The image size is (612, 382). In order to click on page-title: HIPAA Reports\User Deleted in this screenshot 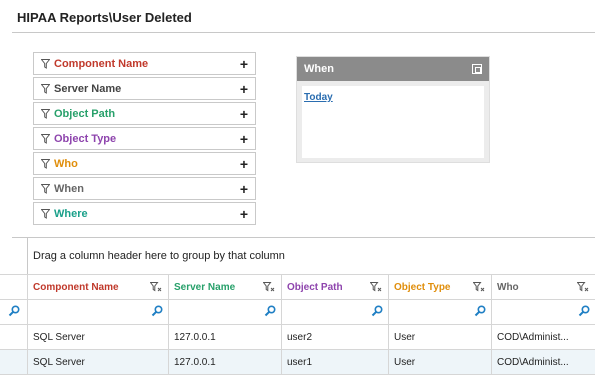, I will do `click(104, 17)`.